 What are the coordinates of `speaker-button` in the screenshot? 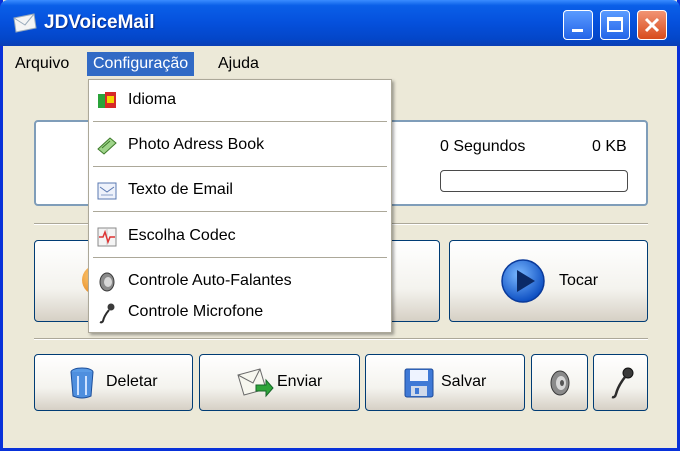 It's located at (559, 382).